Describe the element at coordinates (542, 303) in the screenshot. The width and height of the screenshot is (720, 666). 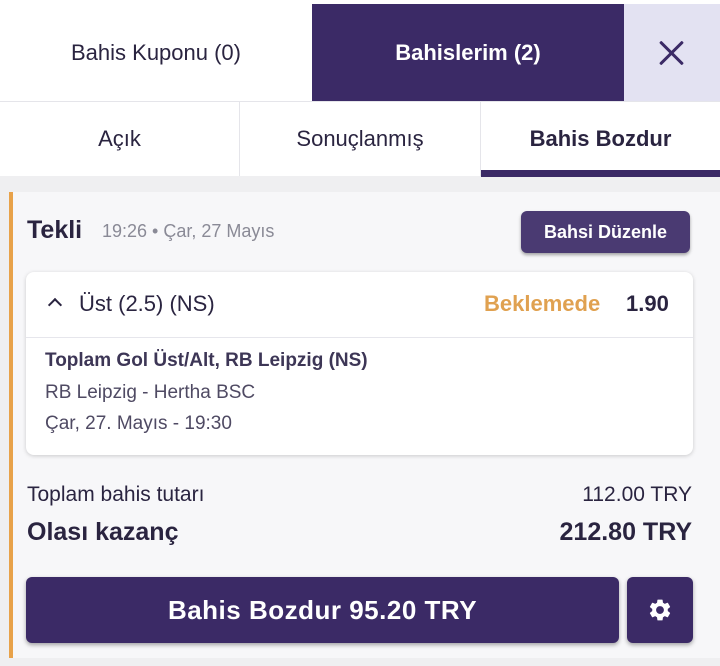
I see `status-badge: Beklemede` at that location.